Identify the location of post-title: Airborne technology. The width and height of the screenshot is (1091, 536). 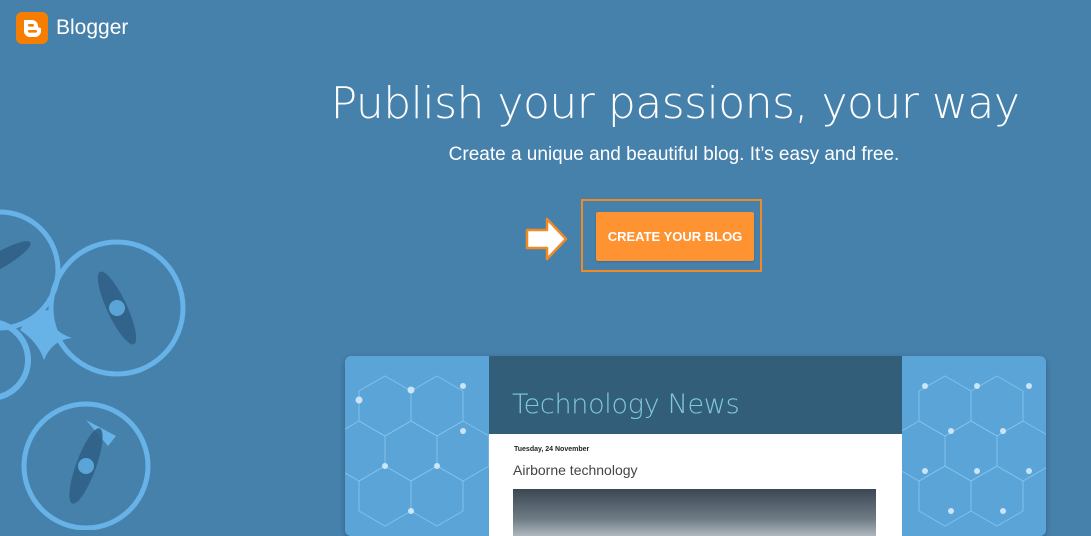
(575, 470).